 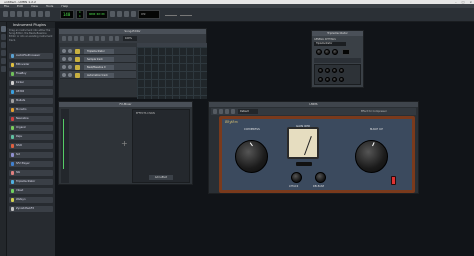 I want to click on new-project-icon, so click(x=5, y=14).